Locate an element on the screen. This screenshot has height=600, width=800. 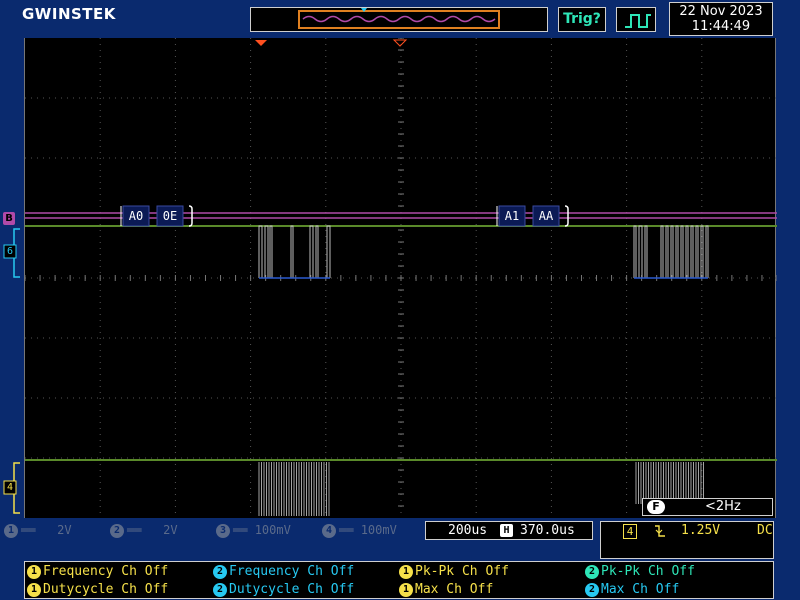
channel6-label: 6 is located at coordinates (10, 251).